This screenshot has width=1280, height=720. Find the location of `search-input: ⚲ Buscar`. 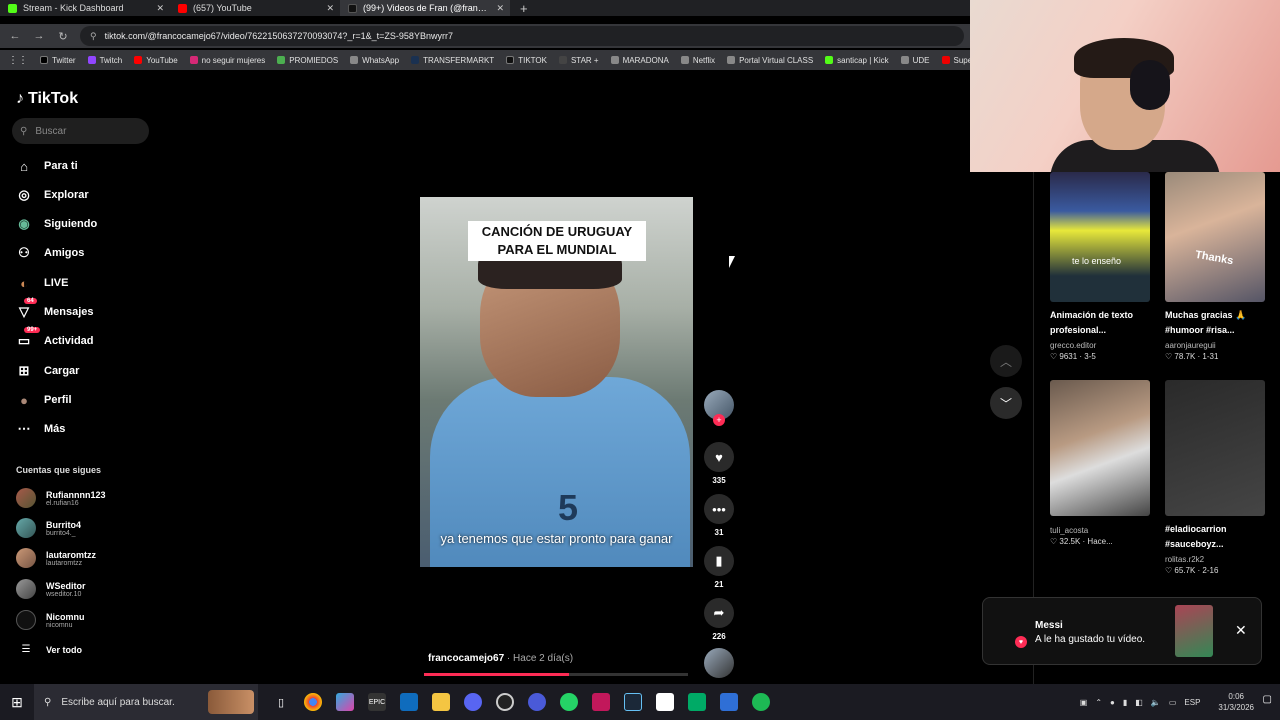

search-input: ⚲ Buscar is located at coordinates (80, 131).